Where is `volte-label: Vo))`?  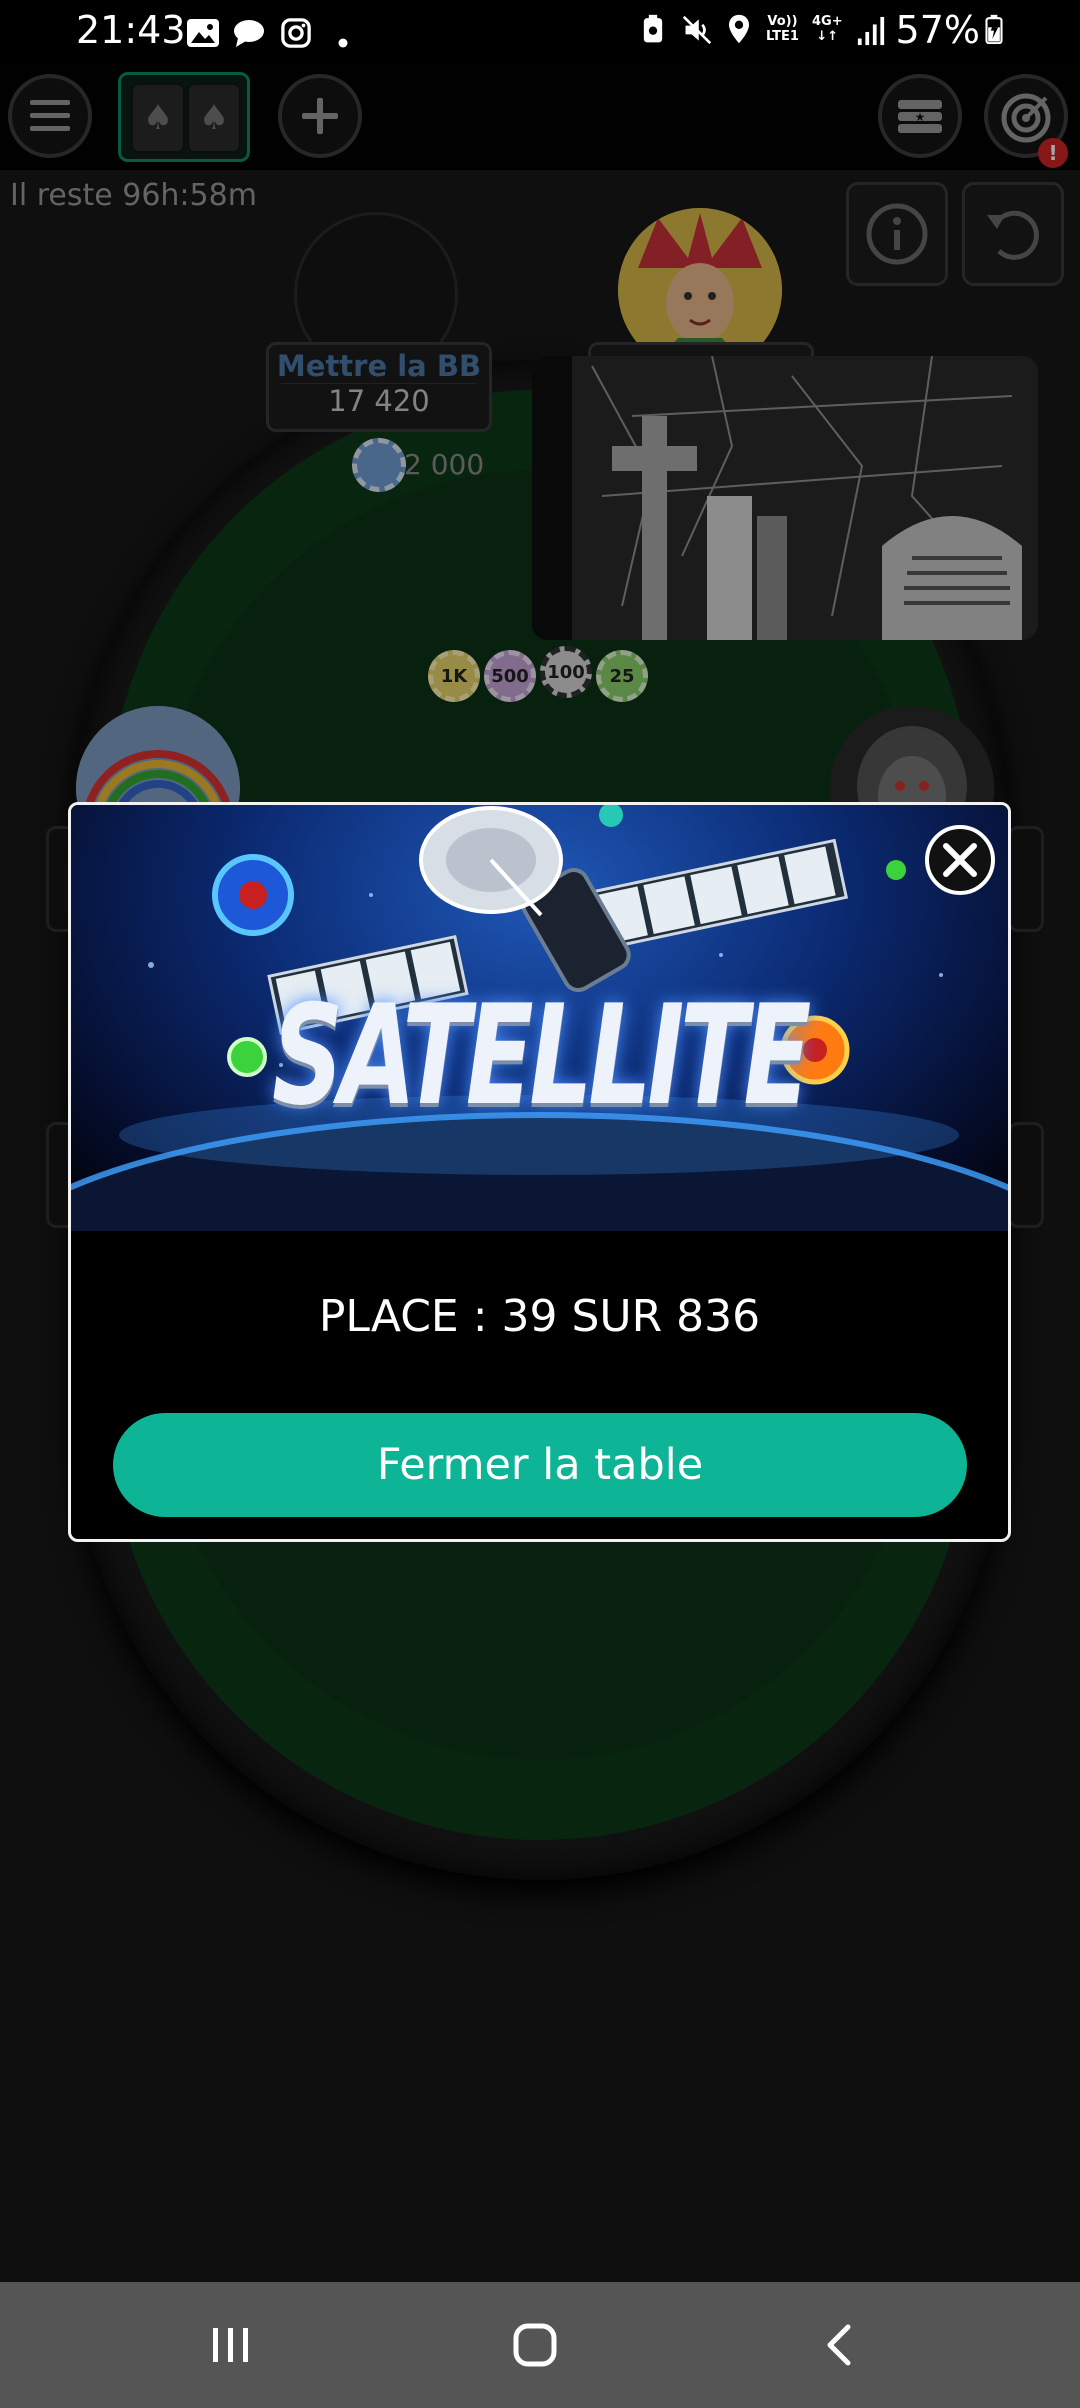
volte-label: Vo)) is located at coordinates (782, 21).